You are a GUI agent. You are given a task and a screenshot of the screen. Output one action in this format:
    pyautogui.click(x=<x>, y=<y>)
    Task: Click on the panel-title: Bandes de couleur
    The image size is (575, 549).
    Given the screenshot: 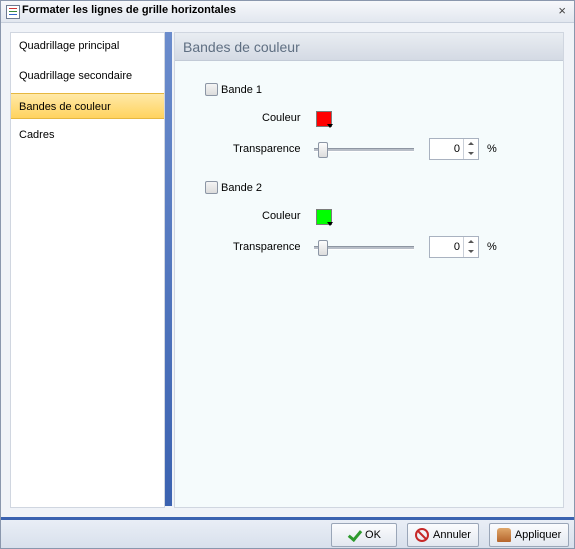 What is the action you would take?
    pyautogui.click(x=241, y=47)
    